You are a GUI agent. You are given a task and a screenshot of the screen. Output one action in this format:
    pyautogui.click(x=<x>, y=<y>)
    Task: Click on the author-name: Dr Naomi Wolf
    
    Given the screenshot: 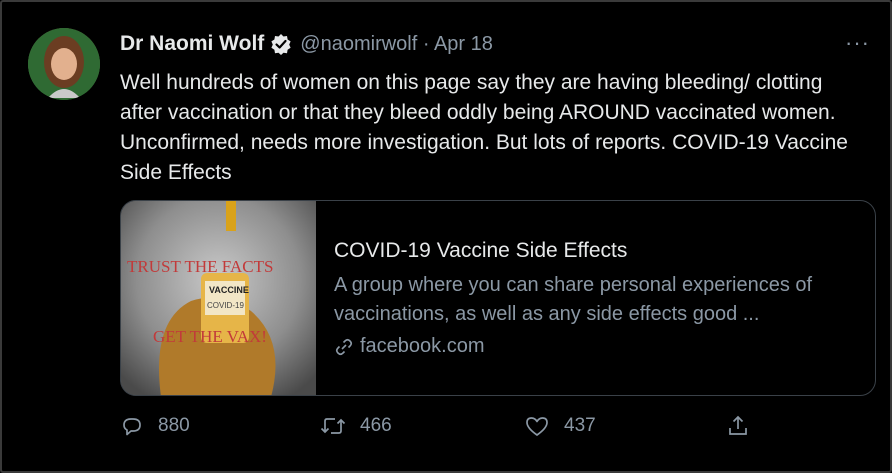 What is the action you would take?
    pyautogui.click(x=192, y=44)
    